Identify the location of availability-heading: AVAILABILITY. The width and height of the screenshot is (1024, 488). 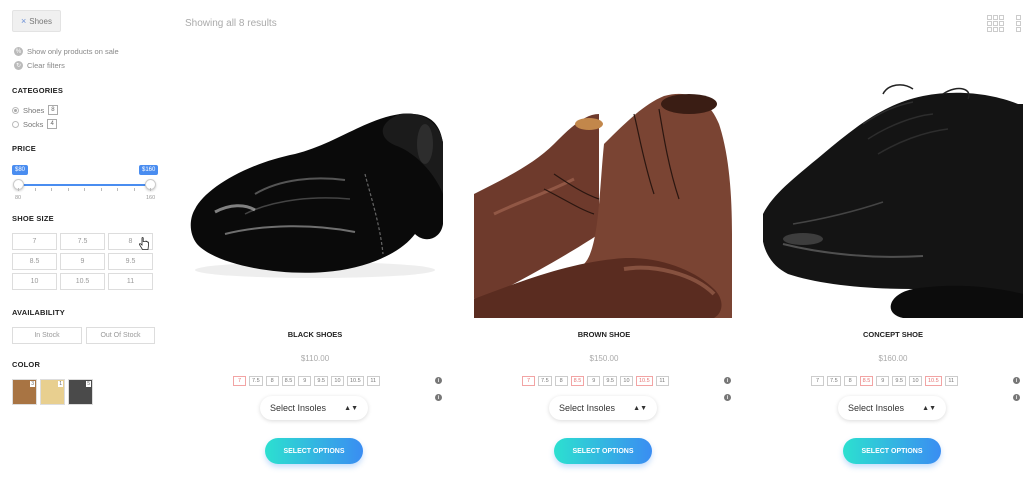
(38, 312).